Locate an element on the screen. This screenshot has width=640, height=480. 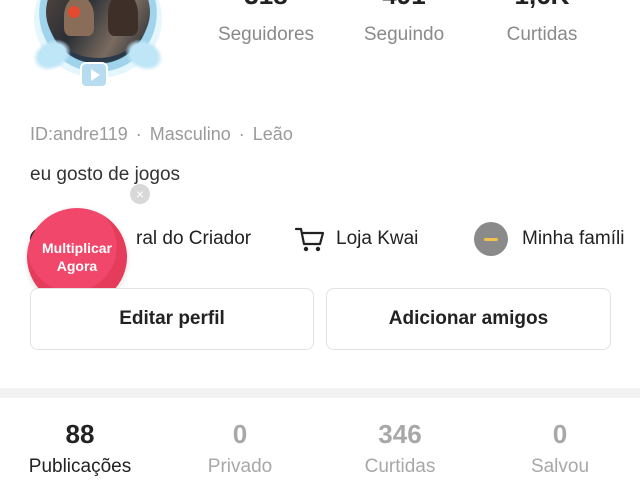
tab-label: Privado is located at coordinates (240, 466).